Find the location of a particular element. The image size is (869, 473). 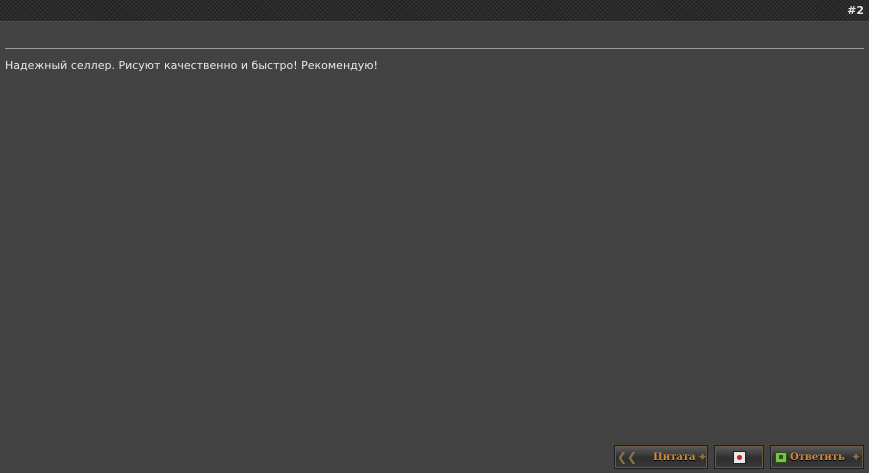

reply-icon is located at coordinates (781, 457).